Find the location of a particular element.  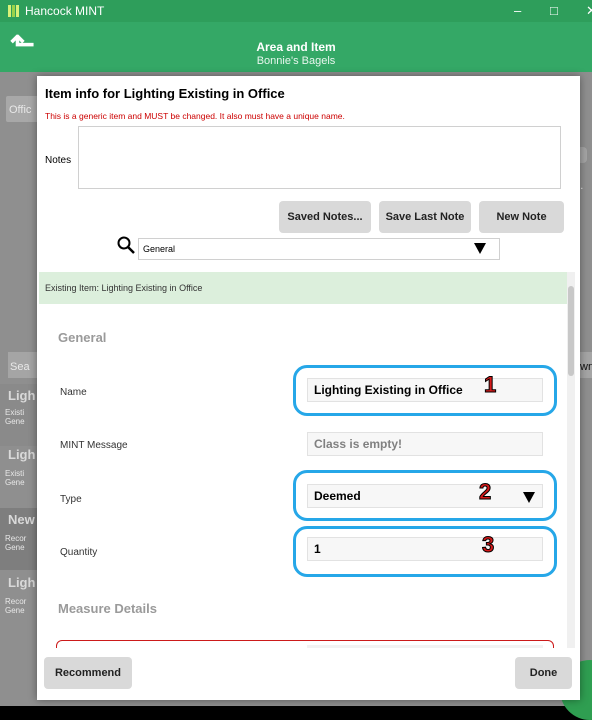

dropdown-arrow-icon is located at coordinates (480, 248).